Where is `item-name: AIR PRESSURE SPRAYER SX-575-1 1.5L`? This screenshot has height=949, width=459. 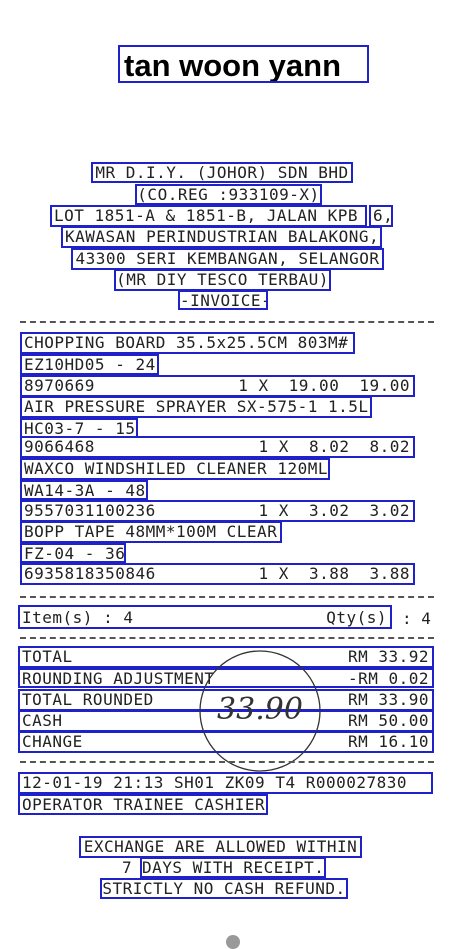 item-name: AIR PRESSURE SPRAYER SX-575-1 1.5L is located at coordinates (196, 407).